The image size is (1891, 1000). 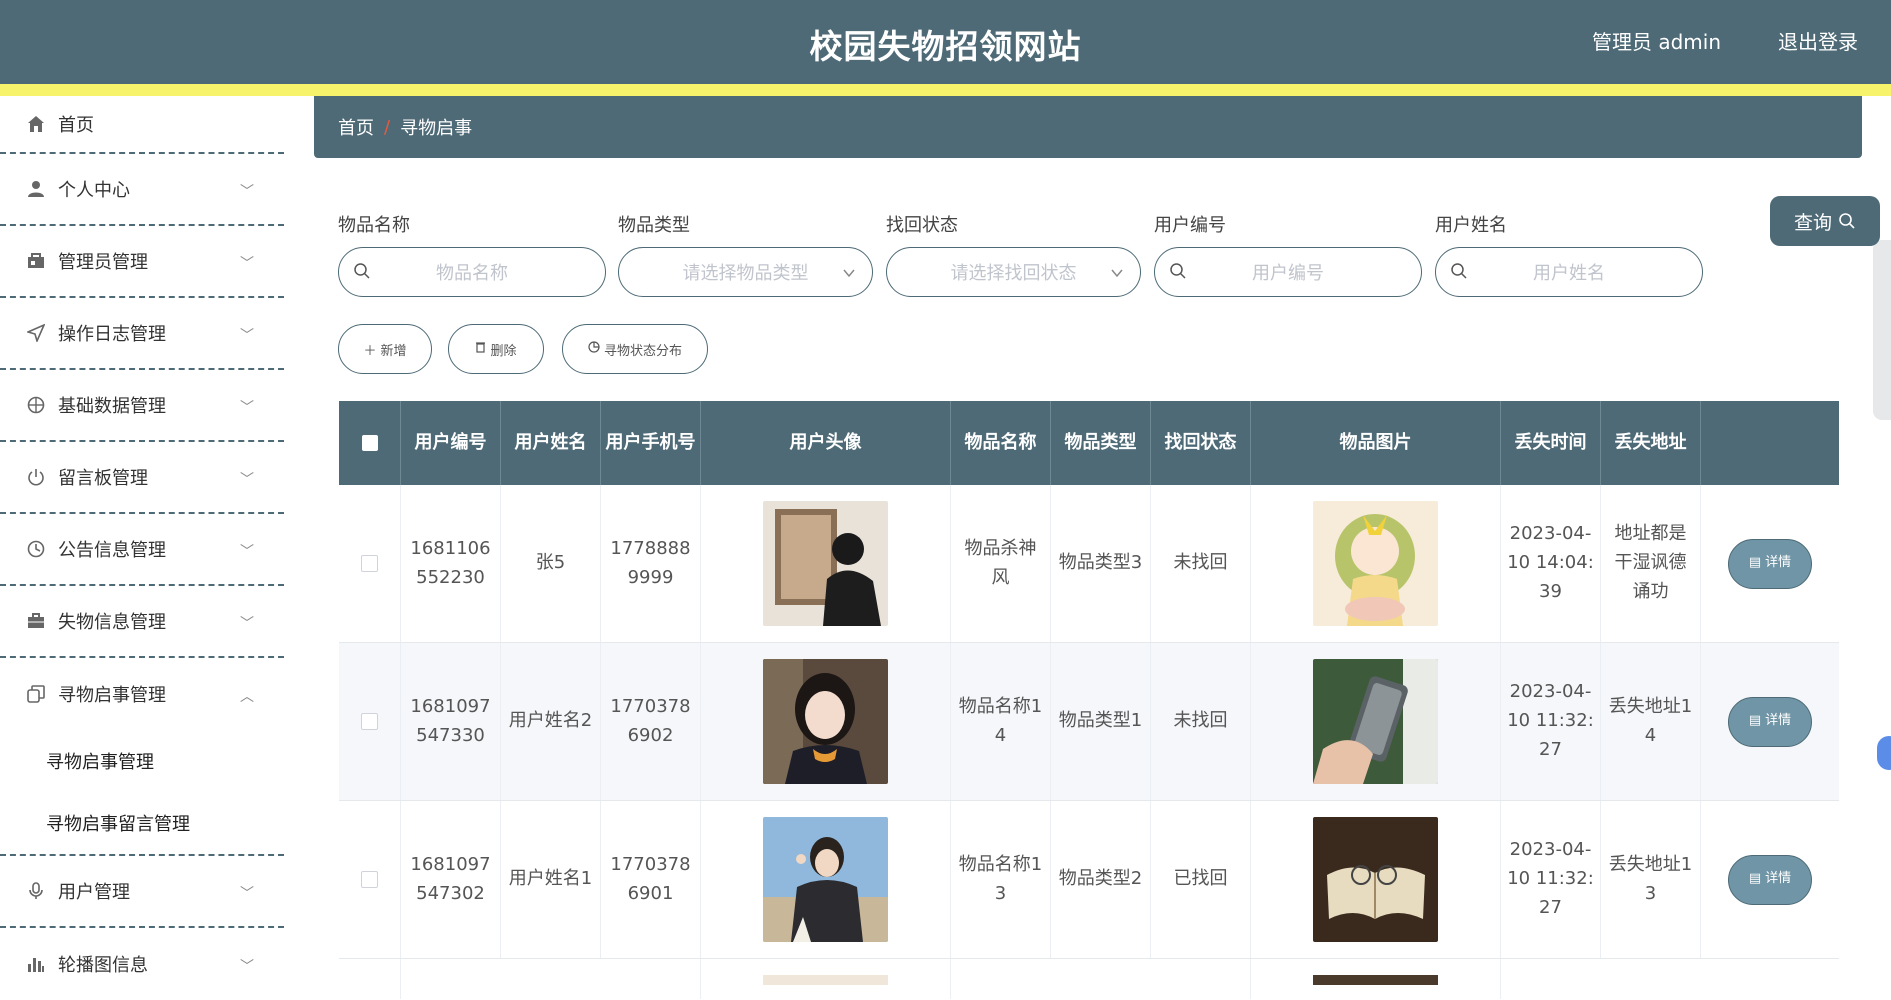 I want to click on lost-time-cell: 2023-04-10 14:04:39, so click(x=1551, y=563).